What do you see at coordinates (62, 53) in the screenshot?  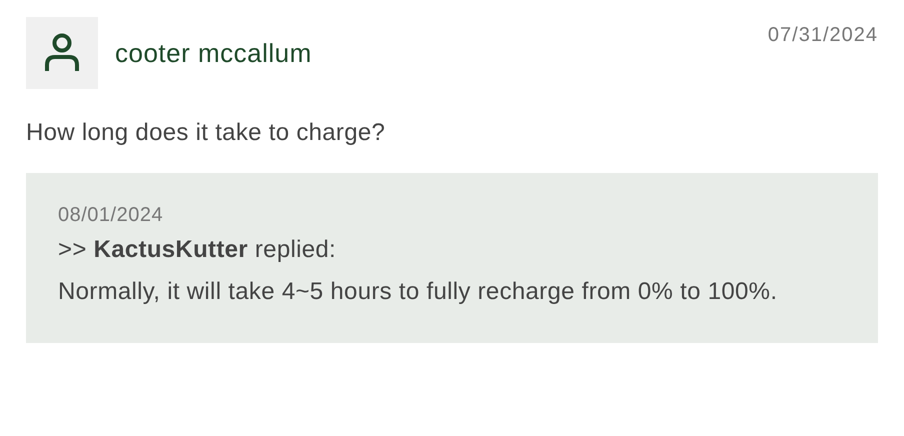 I see `person-icon` at bounding box center [62, 53].